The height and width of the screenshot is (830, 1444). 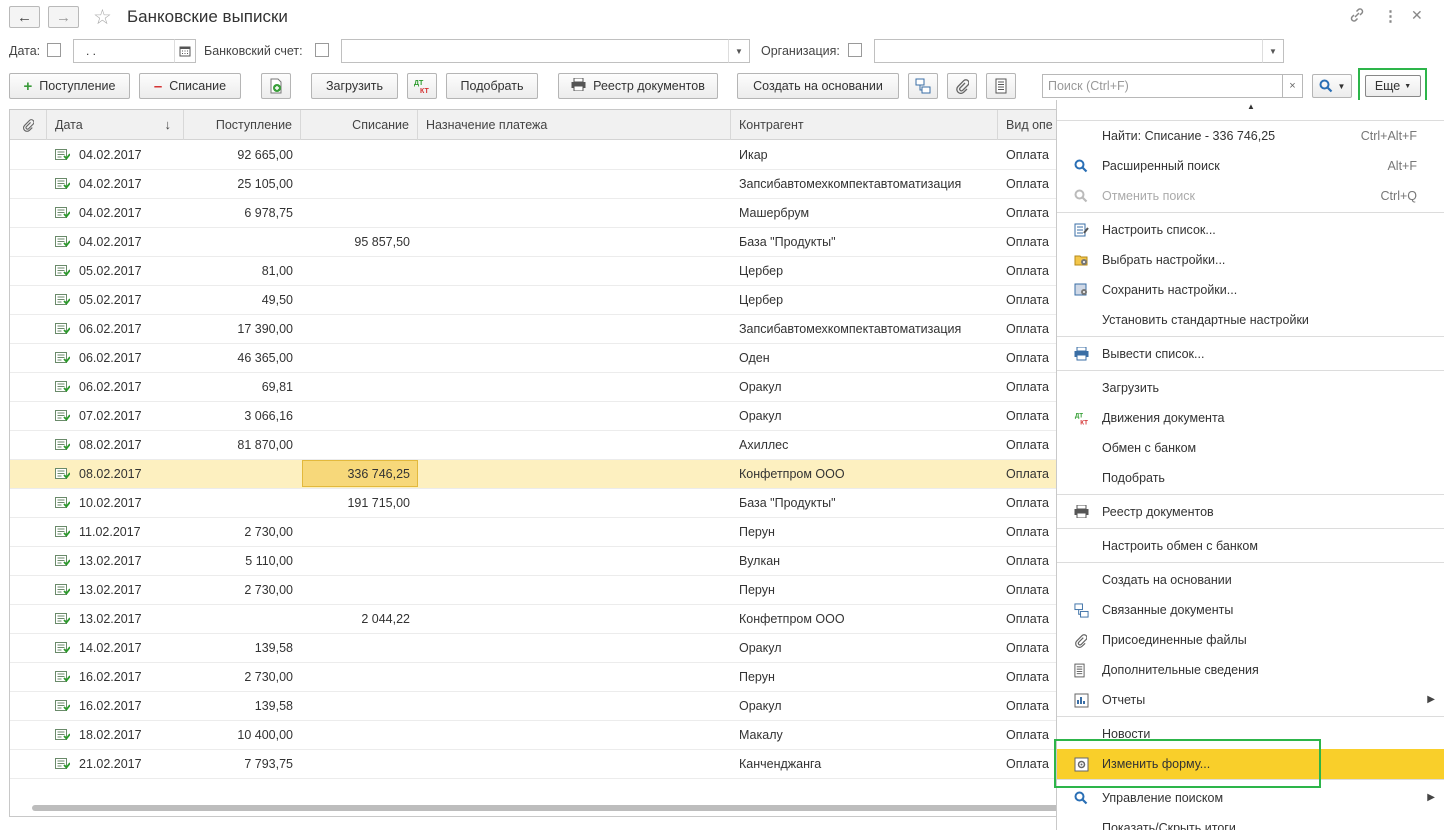 What do you see at coordinates (1250, 821) in the screenshot?
I see `menu-item-22: Показать/Скрыть итоги` at bounding box center [1250, 821].